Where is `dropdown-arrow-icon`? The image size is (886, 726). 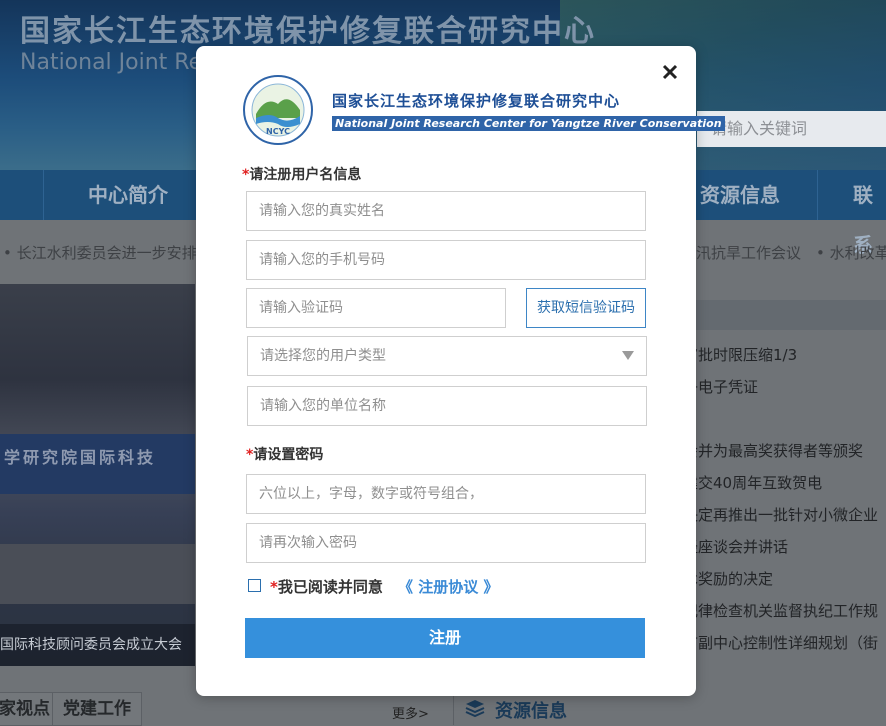
dropdown-arrow-icon is located at coordinates (628, 355).